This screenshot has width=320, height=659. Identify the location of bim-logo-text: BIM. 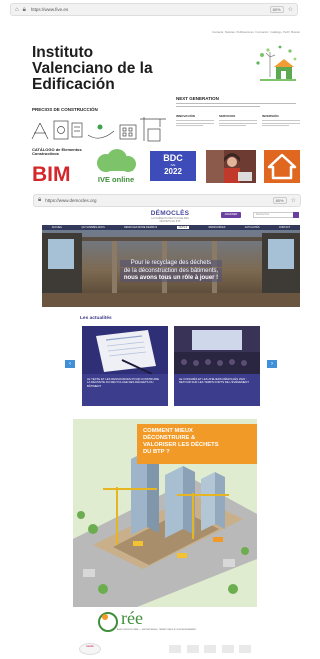
(51, 173).